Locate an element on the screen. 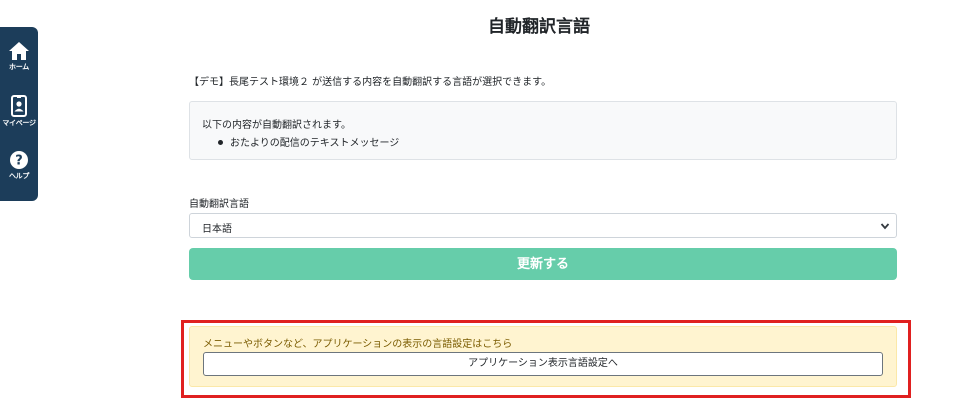 The width and height of the screenshot is (960, 410). side-navigation: ホーム マイページ ? ヘルプ is located at coordinates (19, 114).